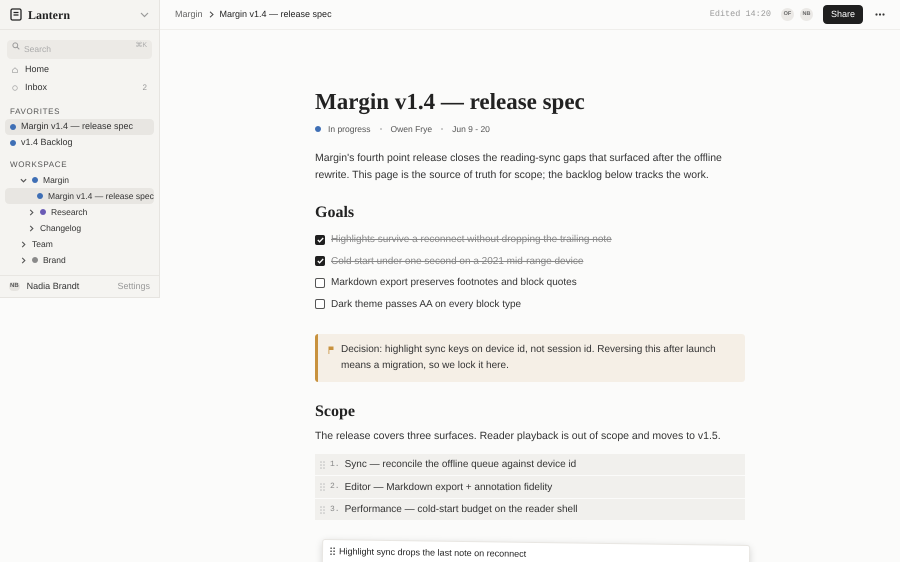 The width and height of the screenshot is (900, 562). What do you see at coordinates (331, 350) in the screenshot?
I see `flag-icon` at bounding box center [331, 350].